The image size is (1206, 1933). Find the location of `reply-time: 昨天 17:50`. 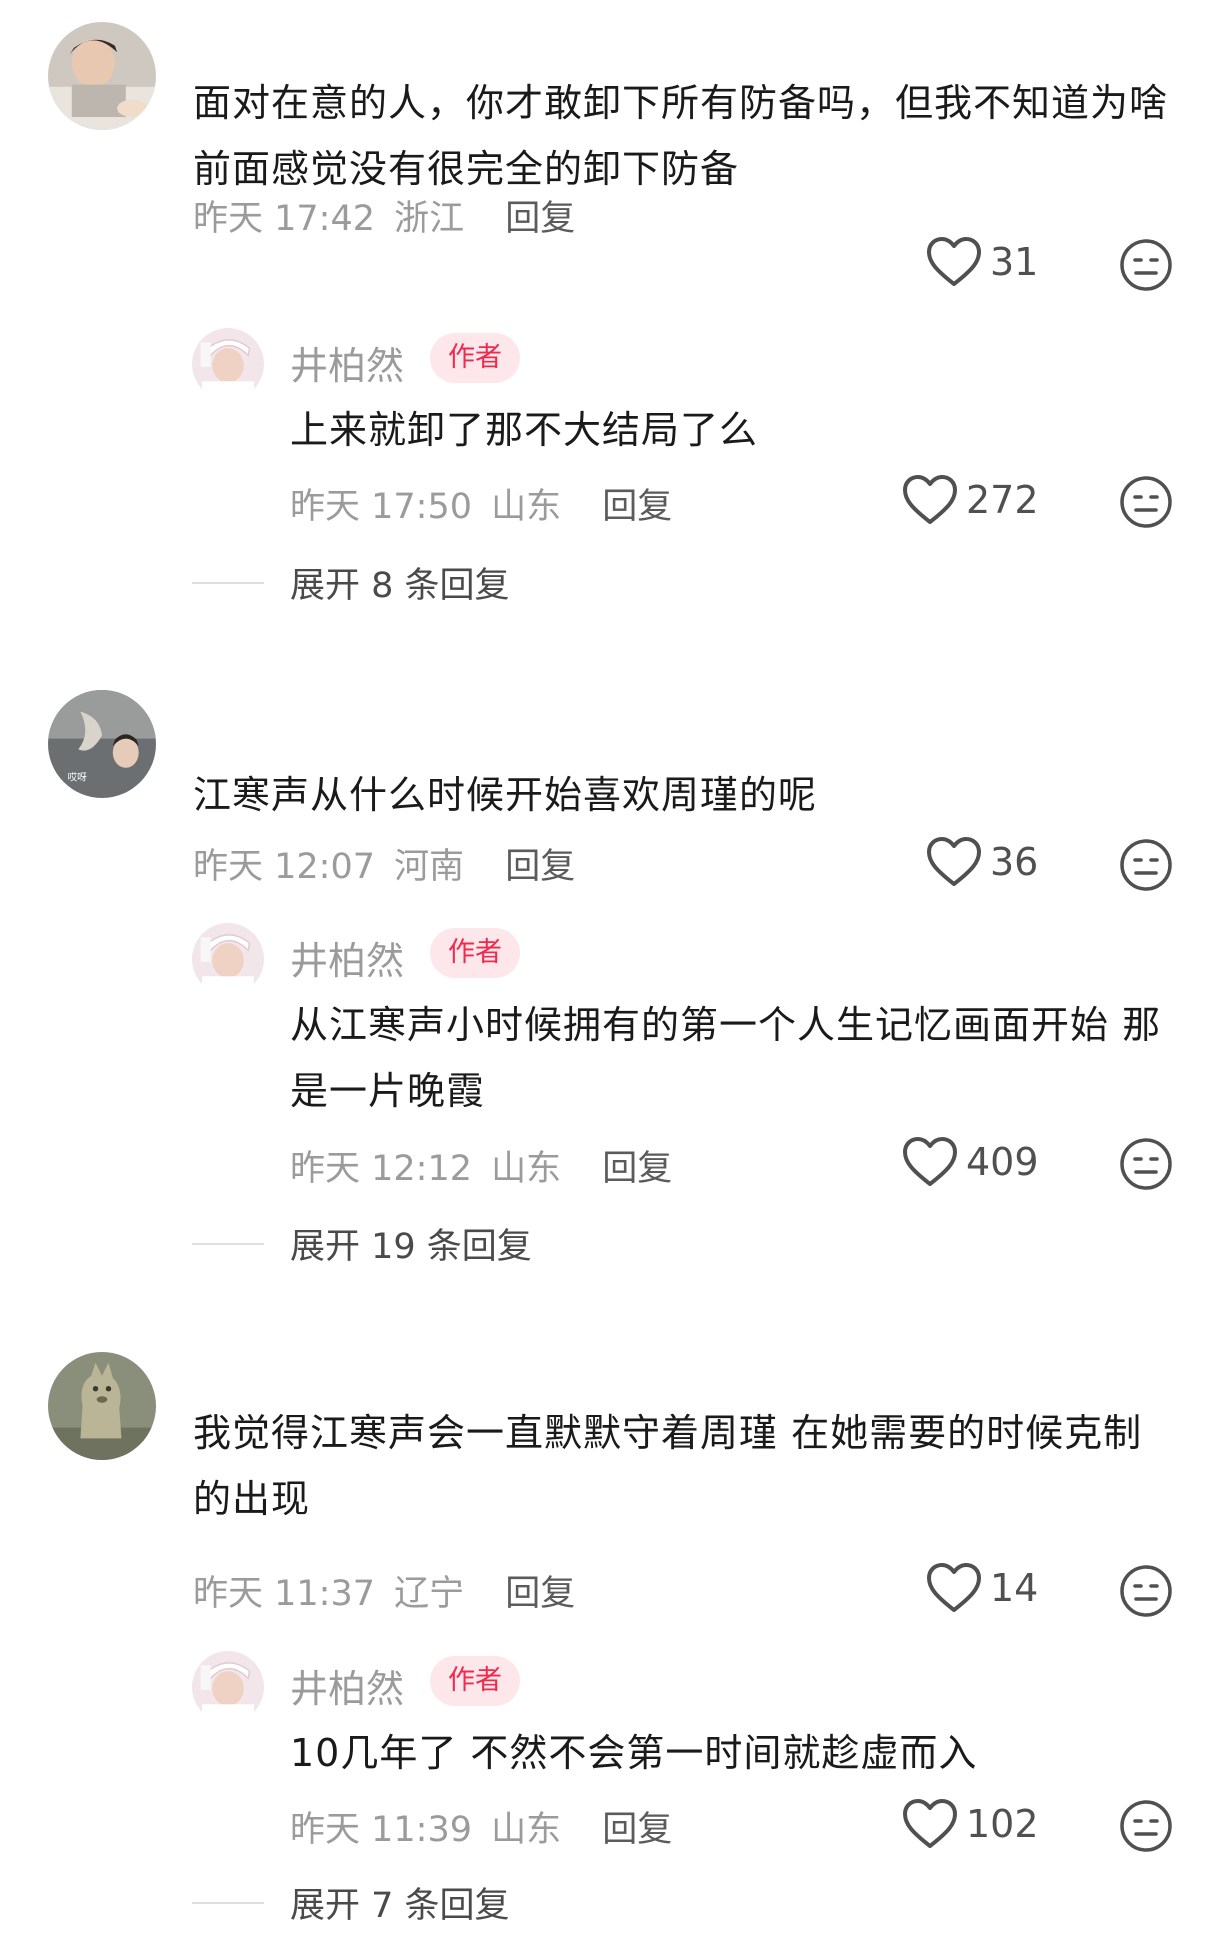

reply-time: 昨天 17:50 is located at coordinates (381, 507).